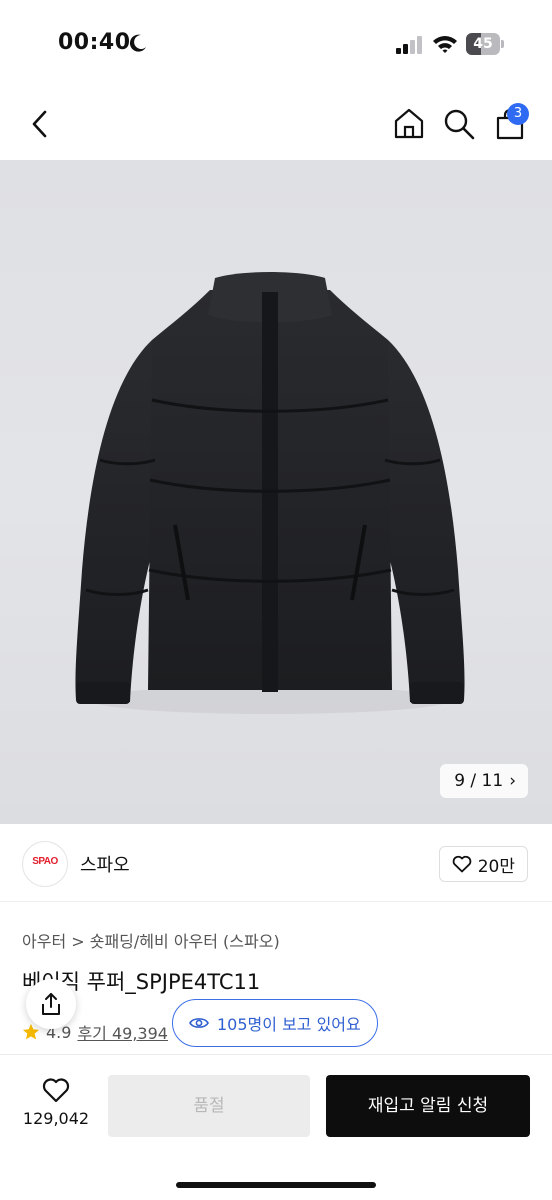 This screenshot has height=1200, width=552. Describe the element at coordinates (502, 44) in the screenshot. I see `battery-cap` at that location.